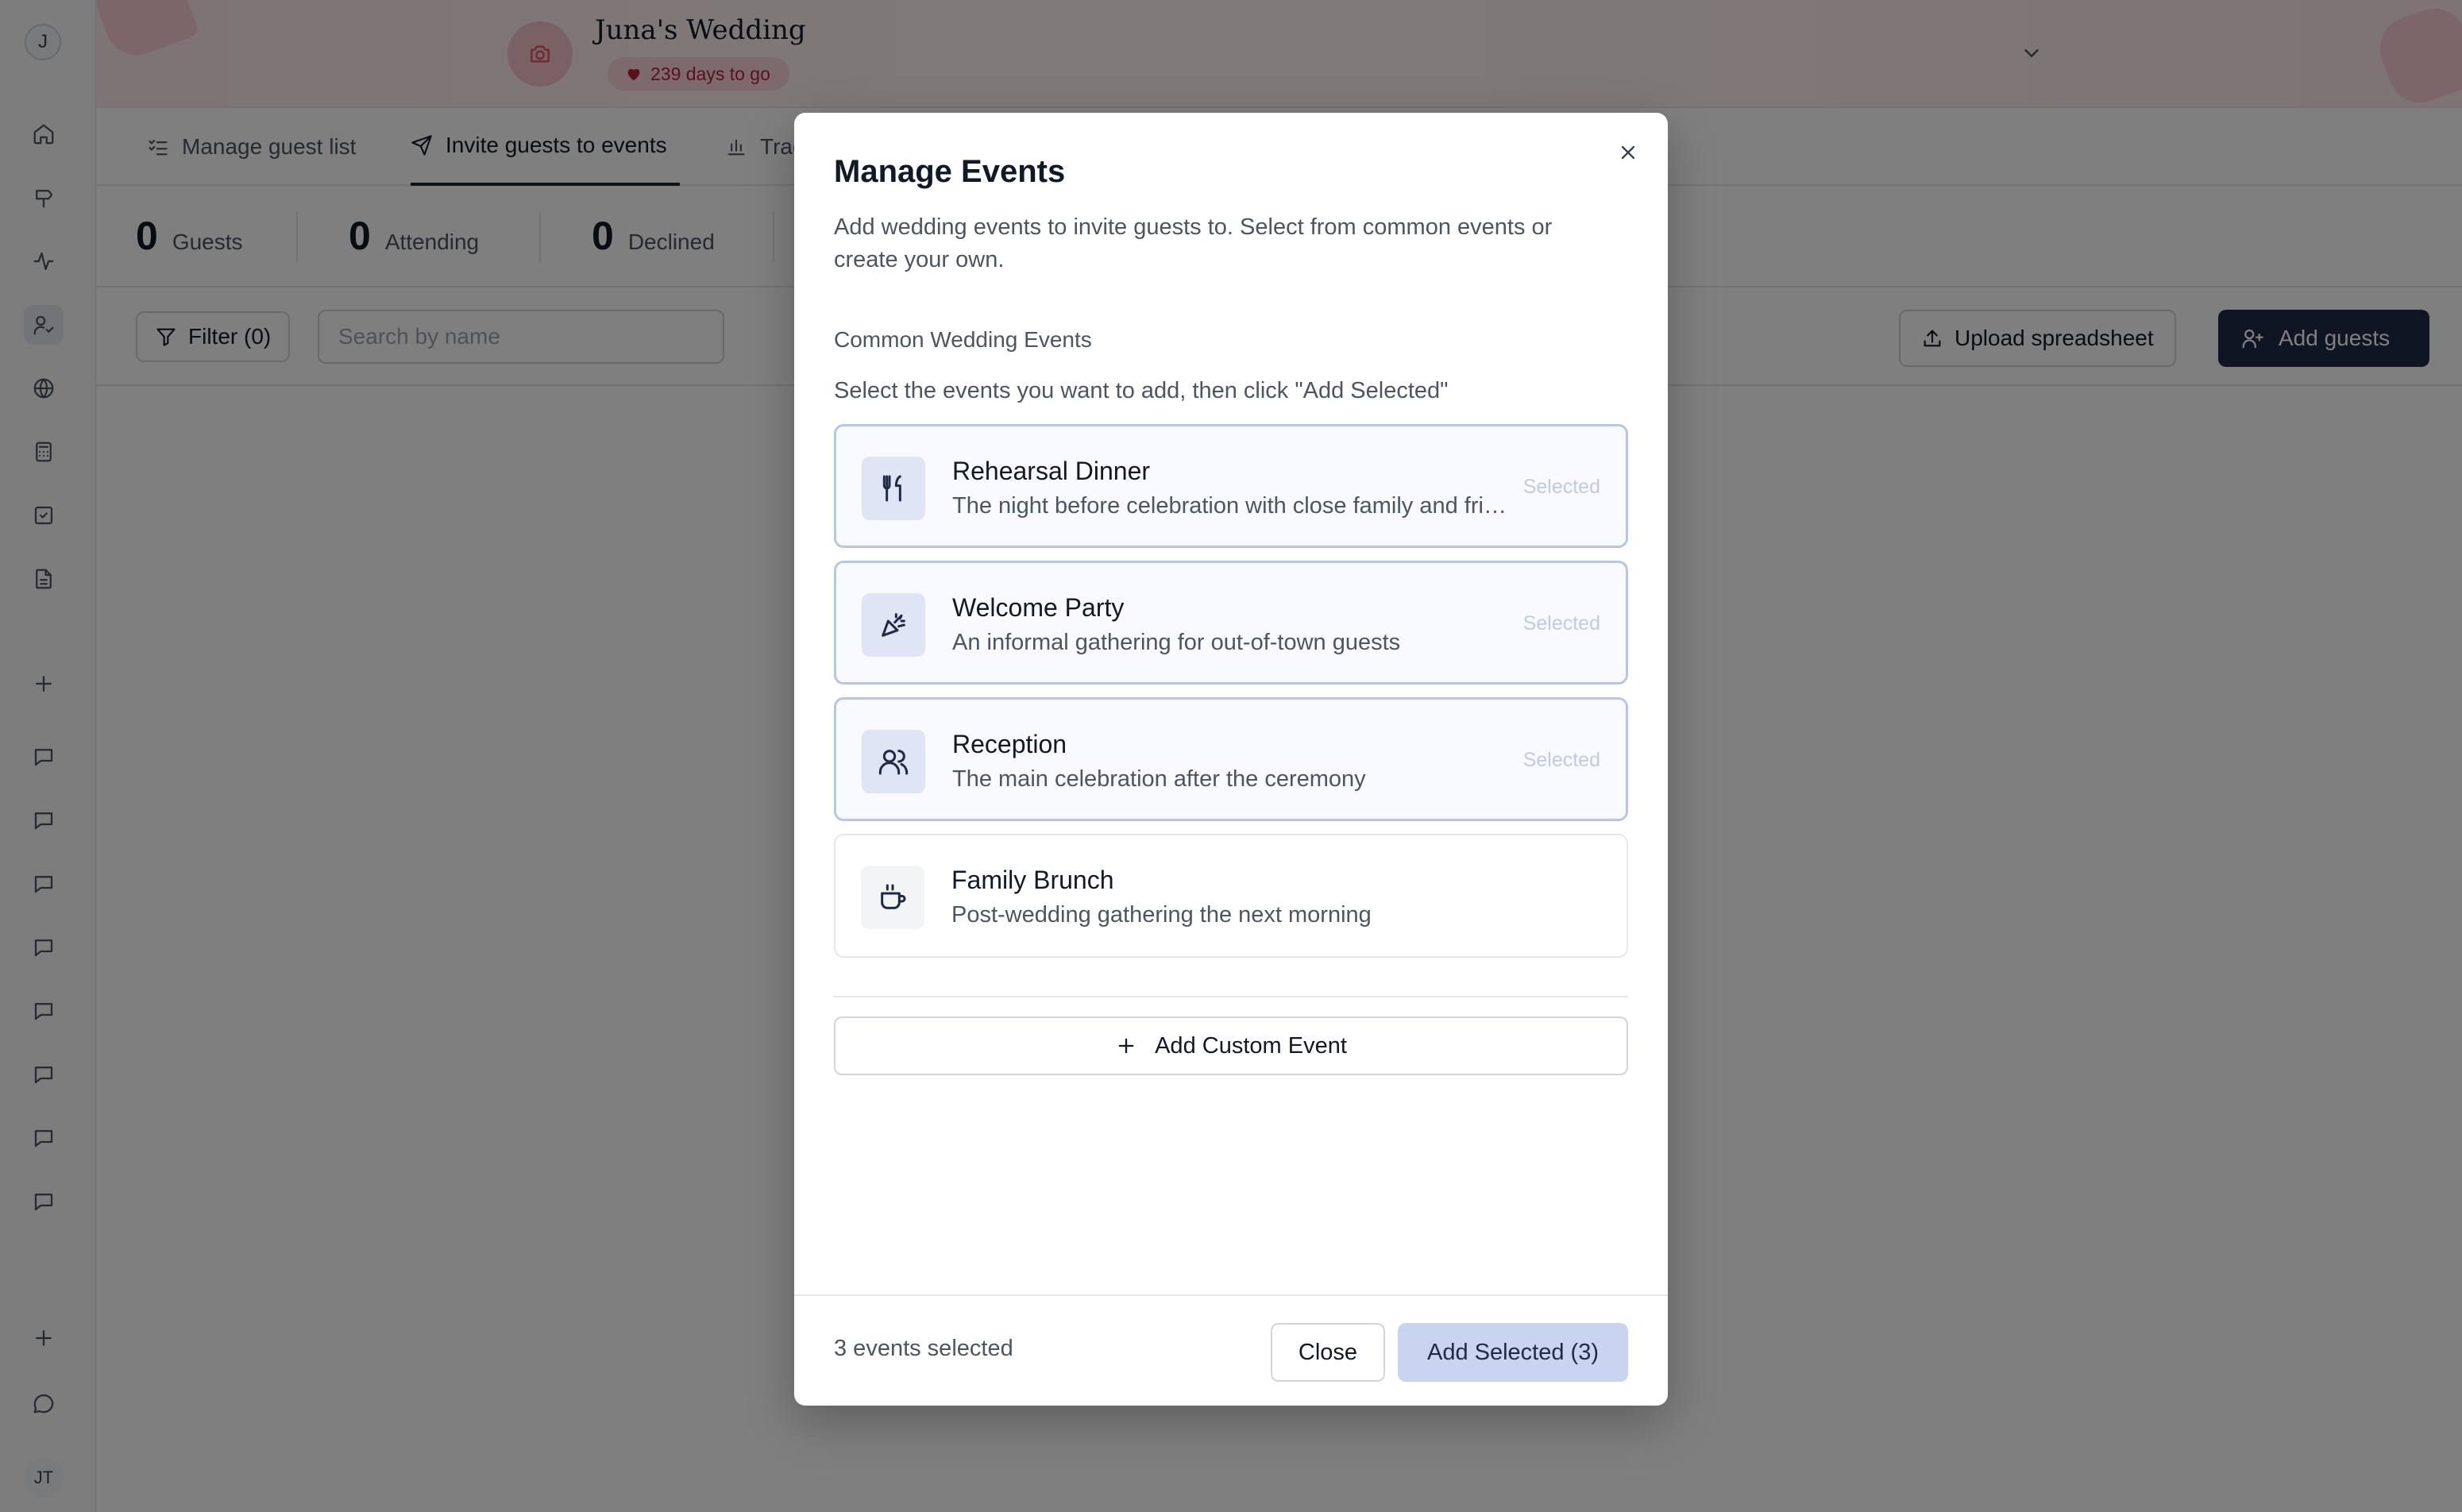 The width and height of the screenshot is (2462, 1512). Describe the element at coordinates (1628, 152) in the screenshot. I see `close-icon` at that location.